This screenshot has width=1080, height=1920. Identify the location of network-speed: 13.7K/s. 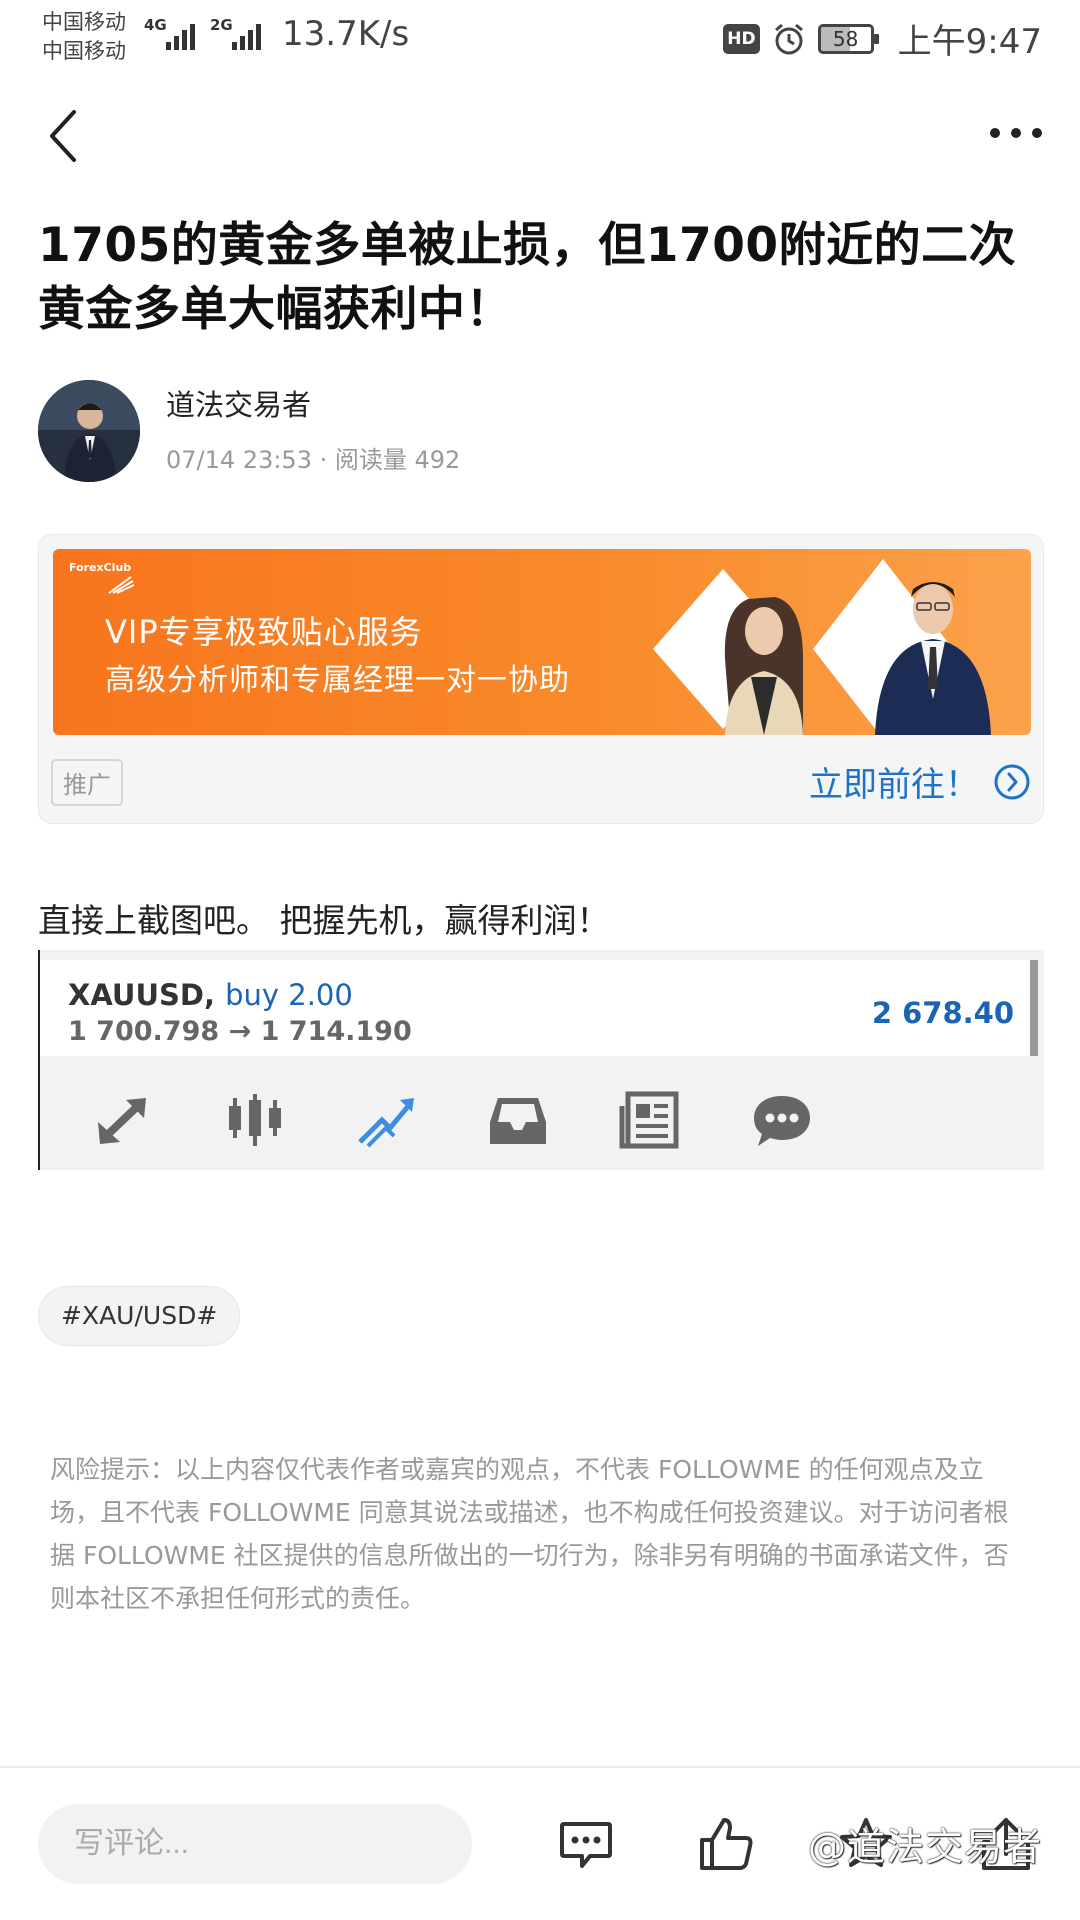
(346, 34).